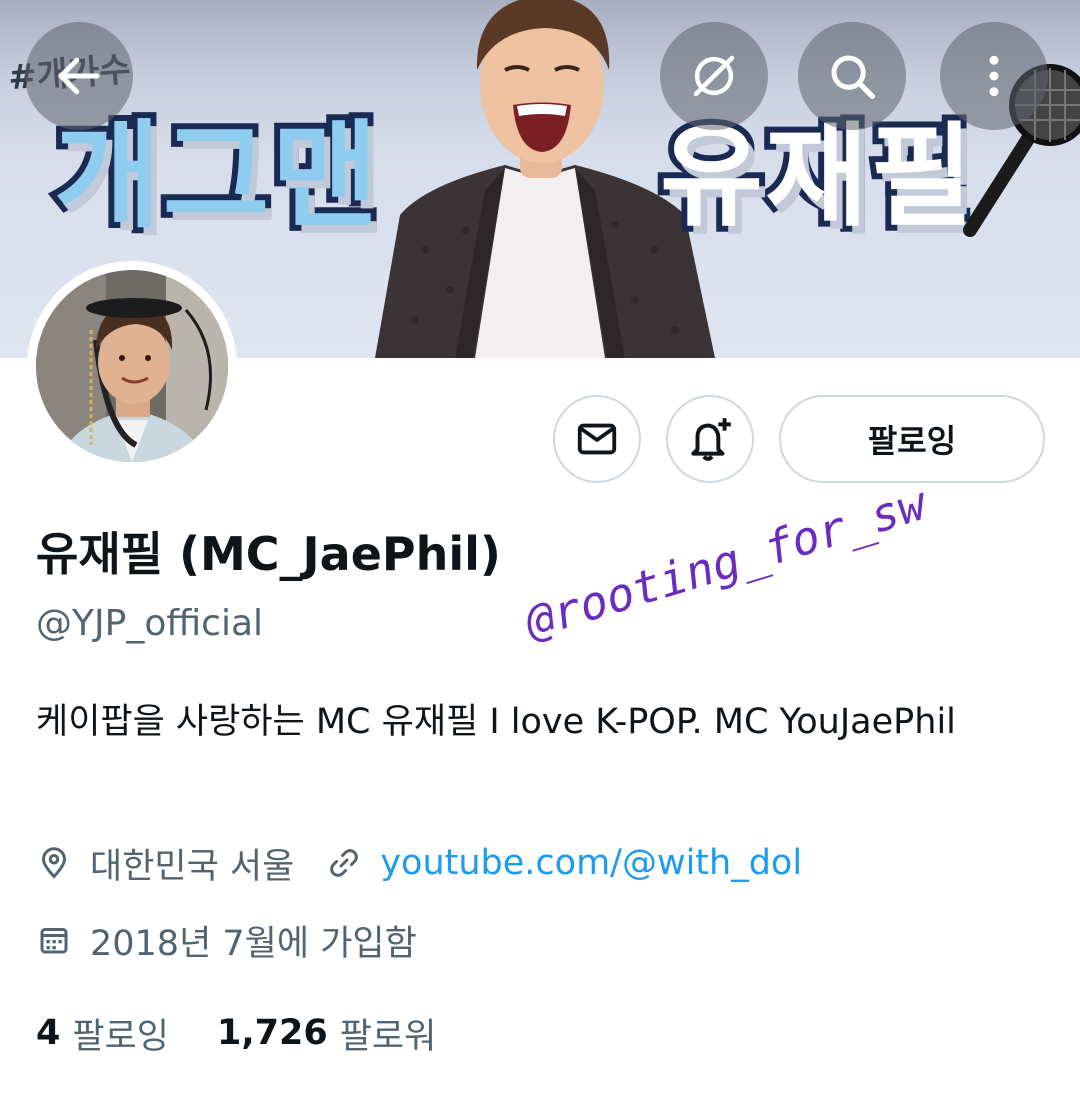 The height and width of the screenshot is (1096, 1080). Describe the element at coordinates (272, 1033) in the screenshot. I see `followers-count: 1,726` at that location.